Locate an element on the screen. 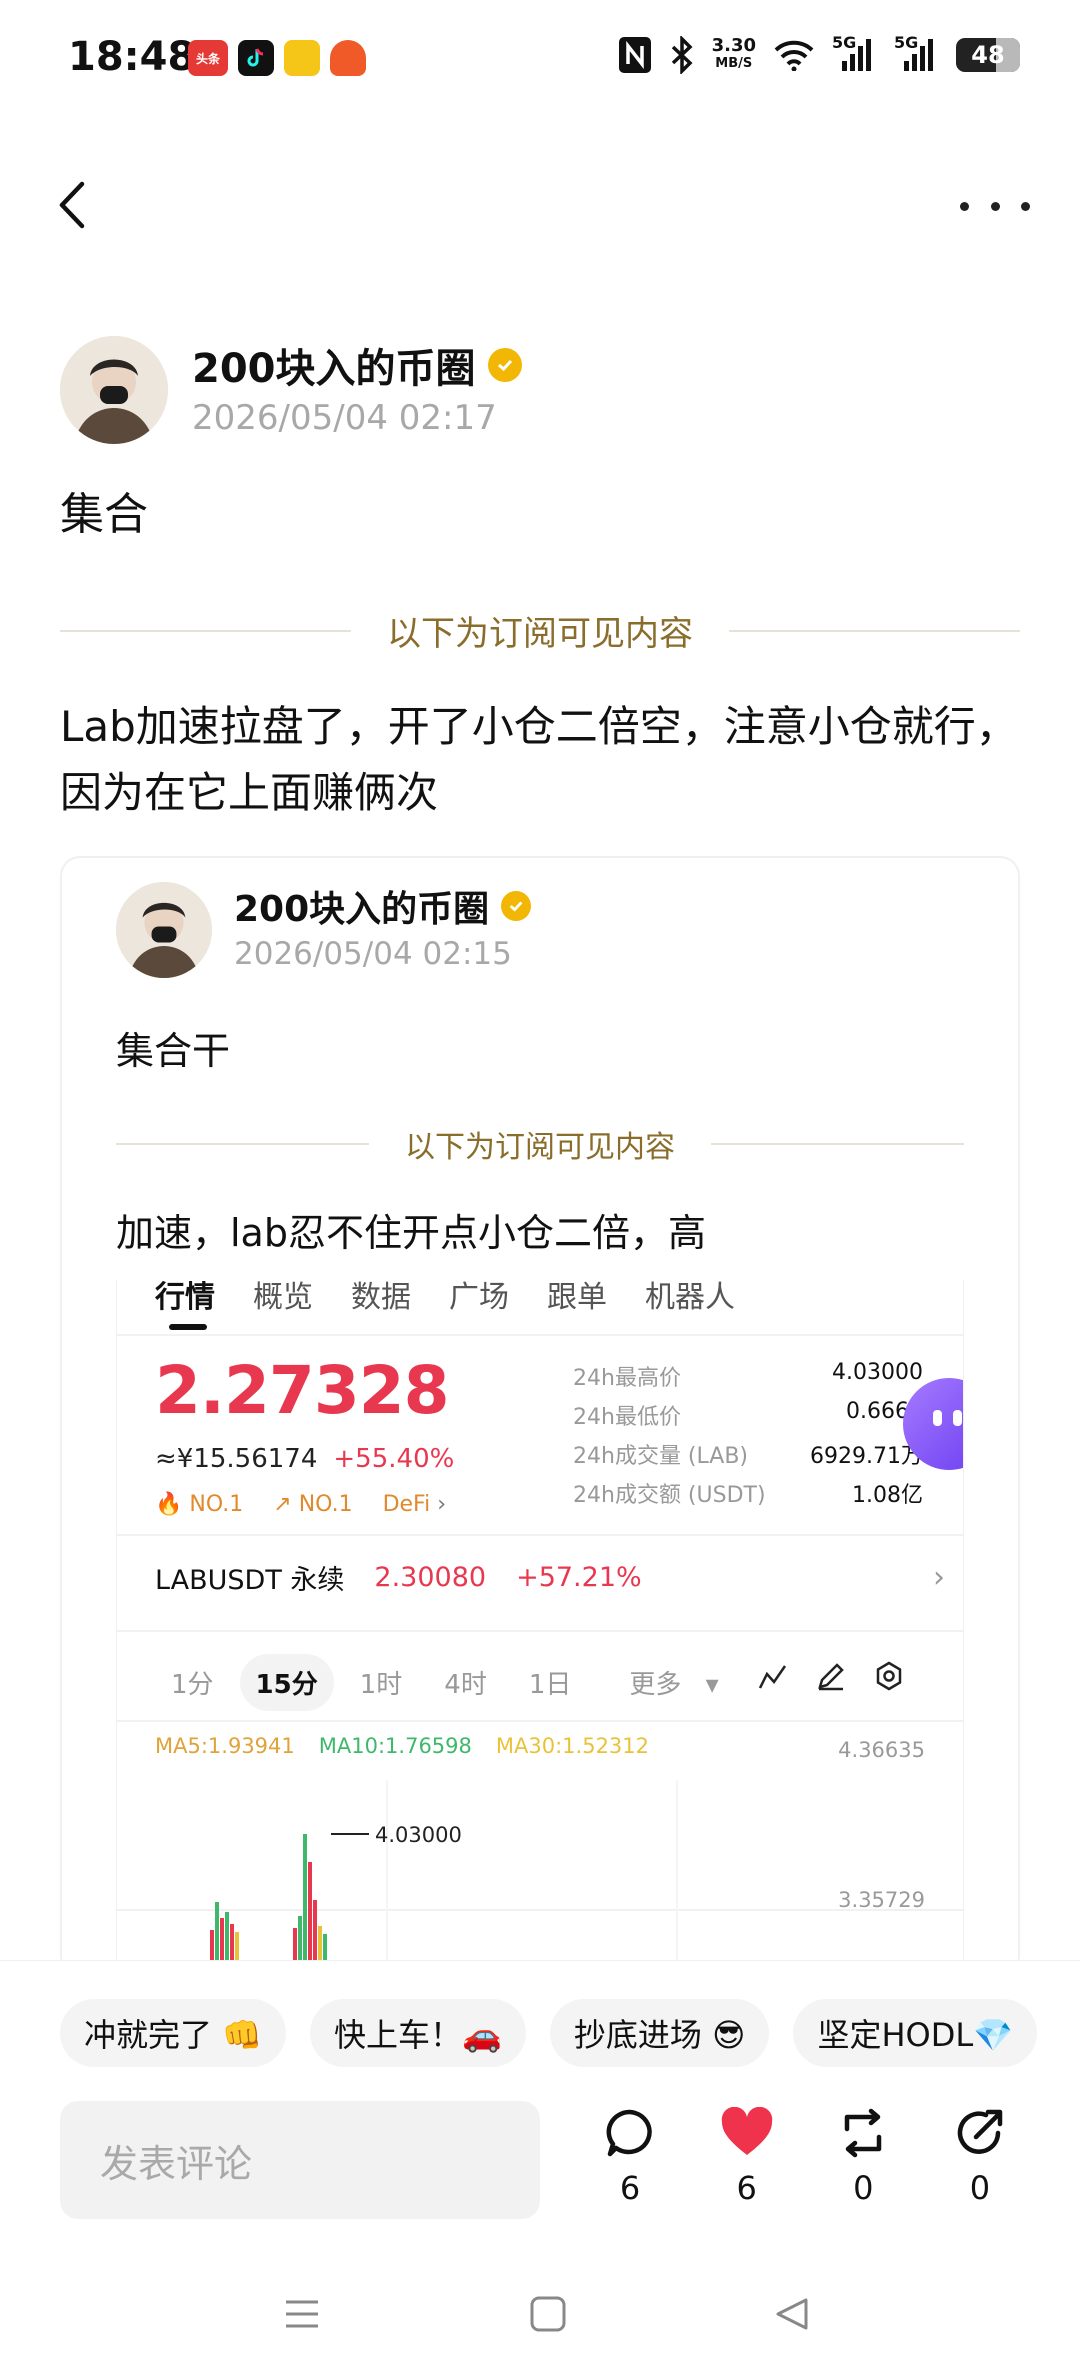  comment-button: 6 is located at coordinates (630, 2157).